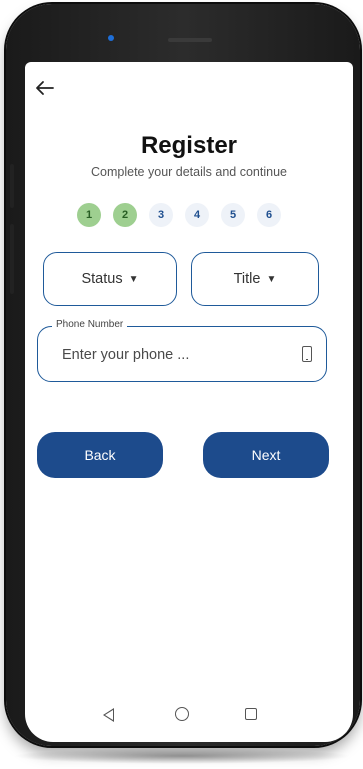 The image size is (363, 769). Describe the element at coordinates (266, 455) in the screenshot. I see `next-button: Next` at that location.